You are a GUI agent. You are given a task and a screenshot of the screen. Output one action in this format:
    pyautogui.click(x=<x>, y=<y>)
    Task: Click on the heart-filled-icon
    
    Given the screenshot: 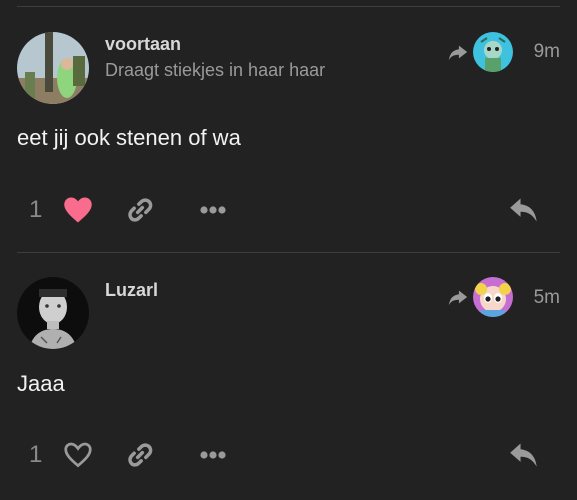 What is the action you would take?
    pyautogui.click(x=78, y=210)
    